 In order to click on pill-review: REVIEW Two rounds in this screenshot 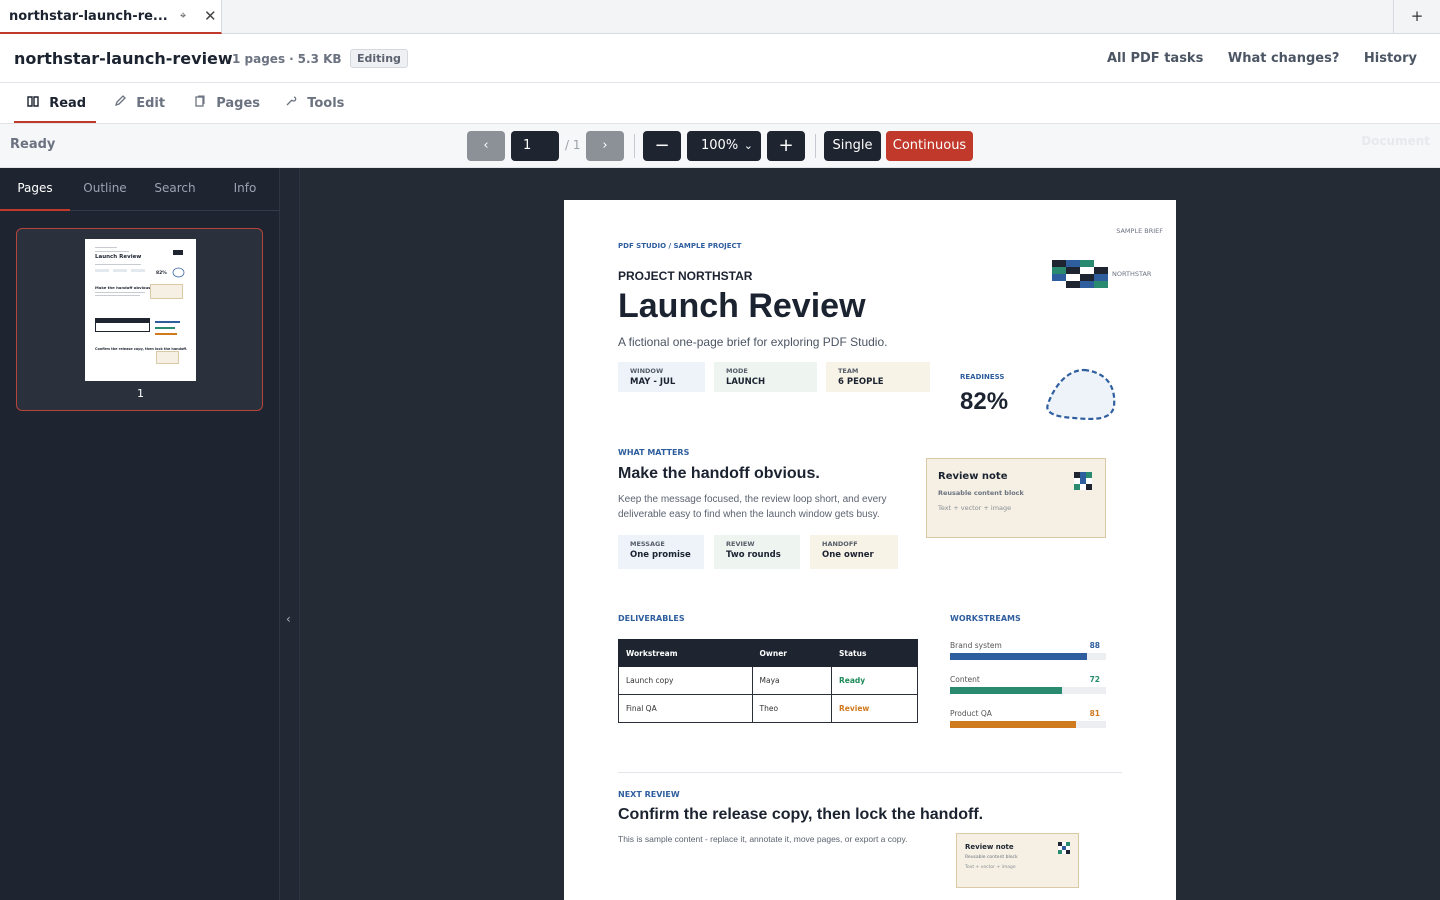, I will do `click(757, 552)`.